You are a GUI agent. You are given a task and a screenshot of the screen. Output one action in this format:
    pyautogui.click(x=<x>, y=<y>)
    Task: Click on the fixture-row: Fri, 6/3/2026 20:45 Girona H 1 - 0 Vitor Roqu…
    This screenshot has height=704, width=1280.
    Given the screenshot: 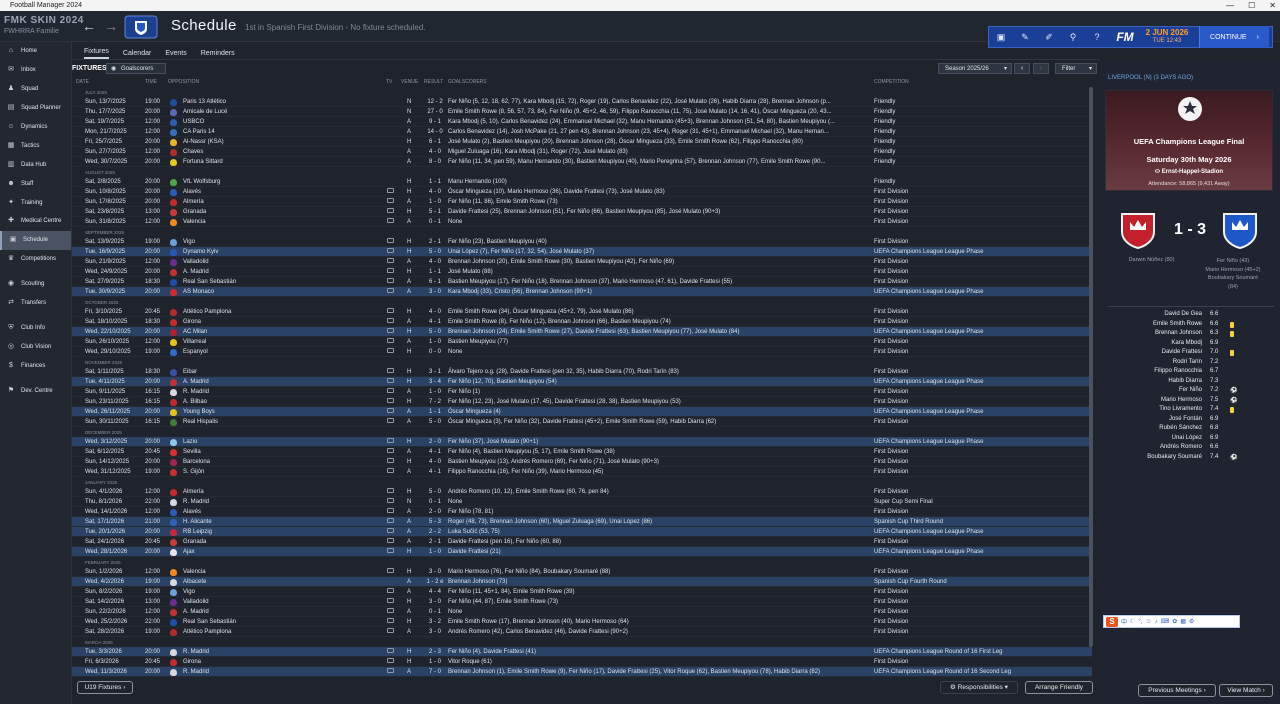 What is the action you would take?
    pyautogui.click(x=582, y=662)
    